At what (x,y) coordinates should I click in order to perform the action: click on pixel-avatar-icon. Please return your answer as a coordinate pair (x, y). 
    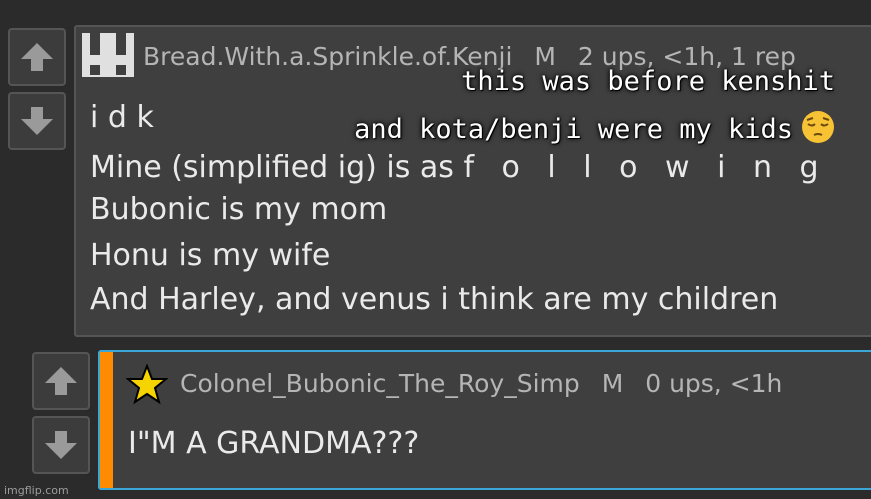
    Looking at the image, I should click on (108, 59).